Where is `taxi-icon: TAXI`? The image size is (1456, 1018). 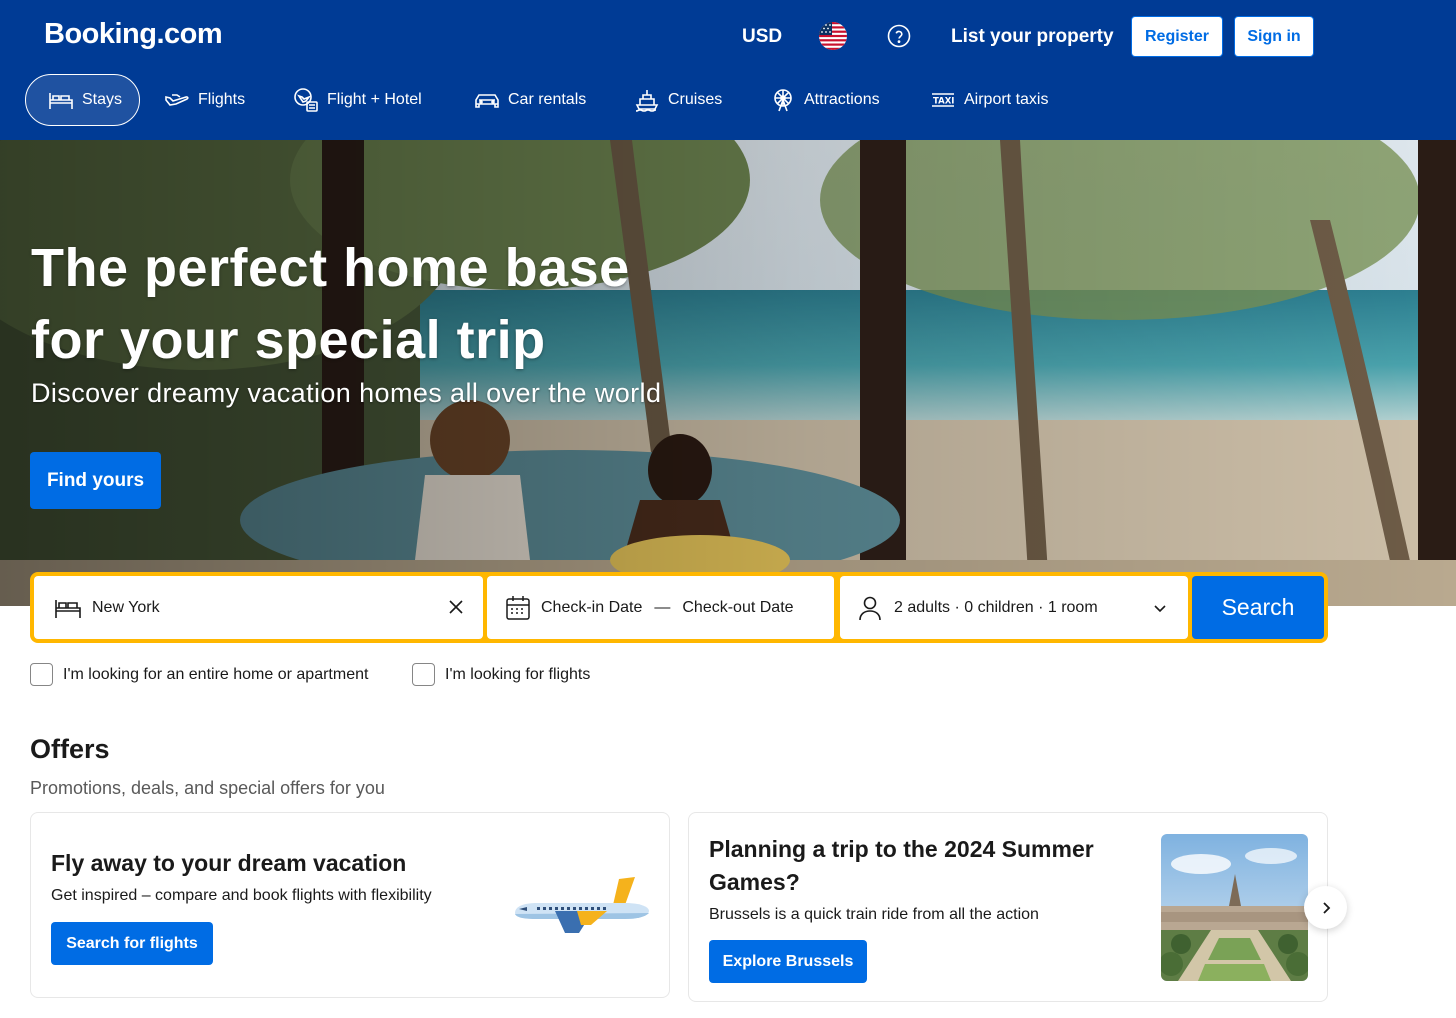
taxi-icon: TAXI is located at coordinates (943, 100).